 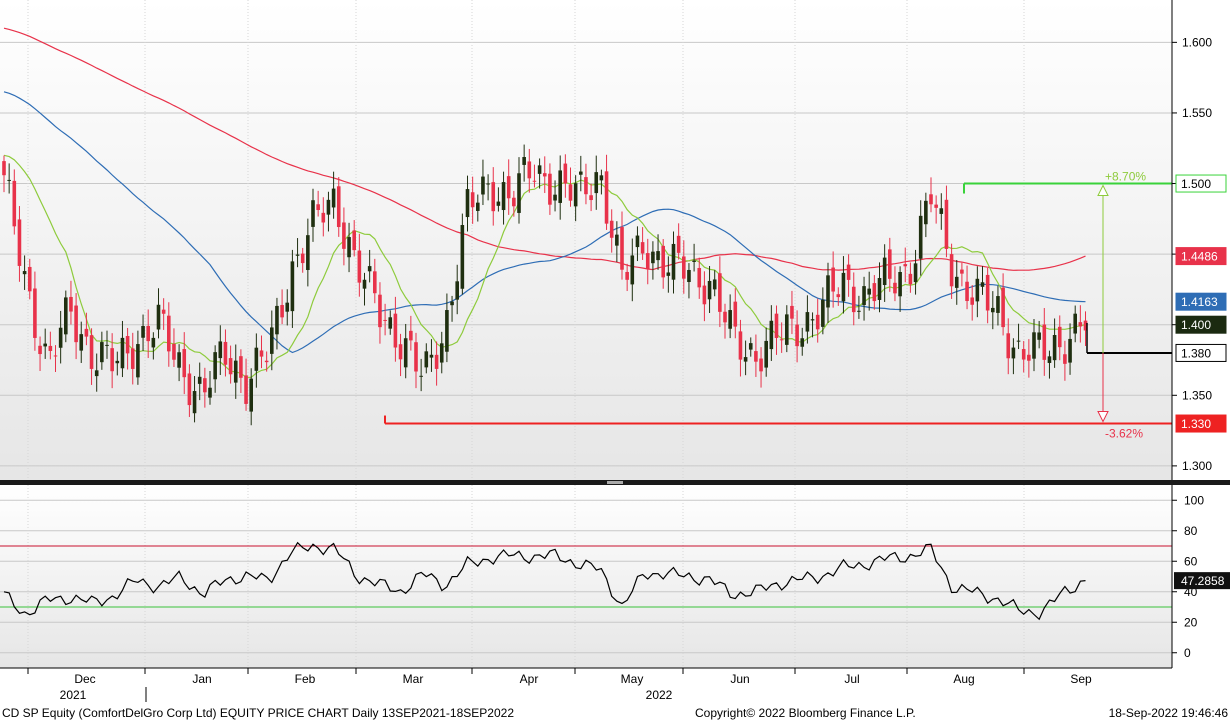 What do you see at coordinates (1169, 713) in the screenshot?
I see `footer-timestamp: 18-Sep-2022 19:46:46` at bounding box center [1169, 713].